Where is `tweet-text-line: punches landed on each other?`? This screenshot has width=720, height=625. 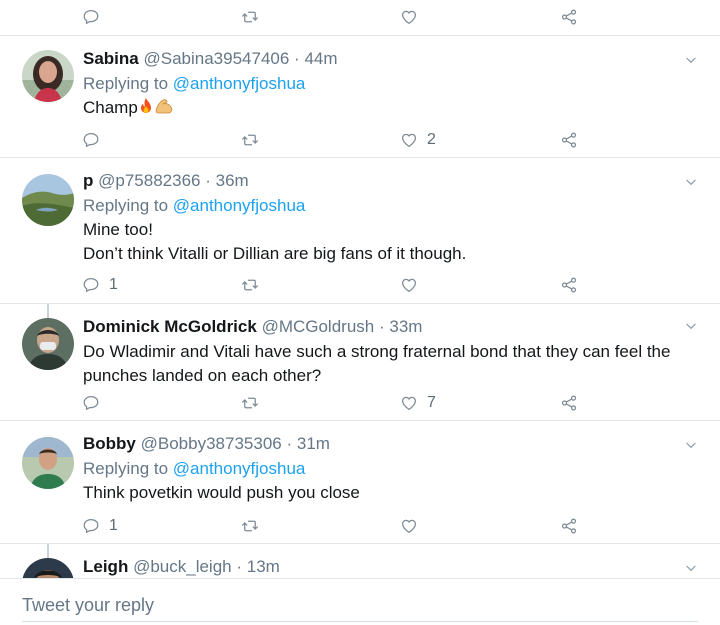 tweet-text-line: punches landed on each other? is located at coordinates (202, 375).